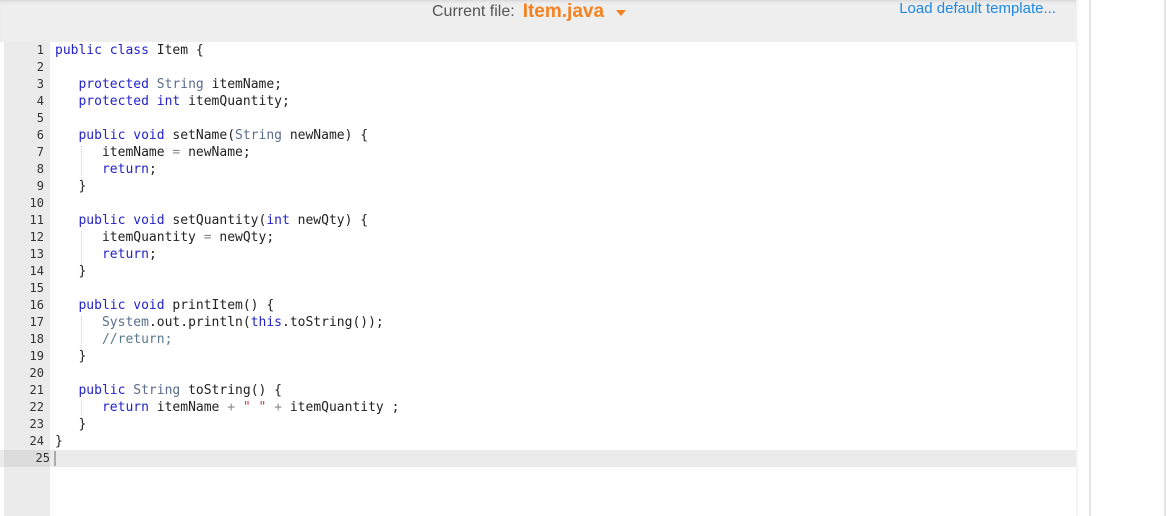 The image size is (1167, 516). I want to click on line-number: 15, so click(24, 288).